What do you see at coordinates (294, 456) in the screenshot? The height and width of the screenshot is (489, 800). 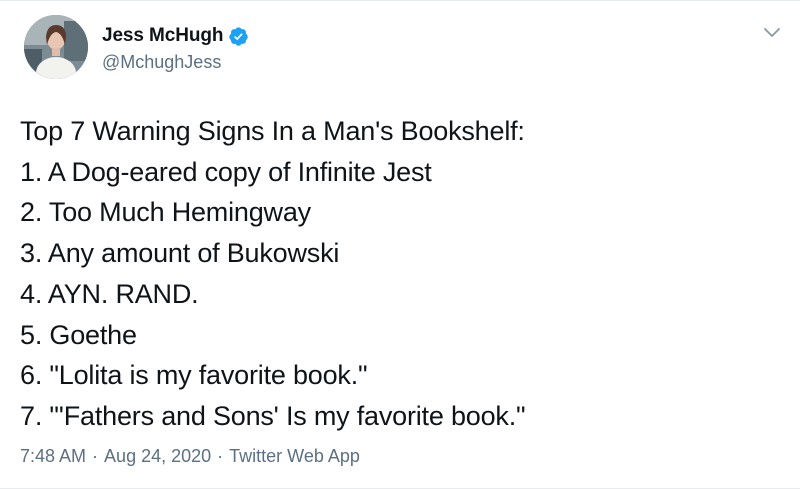 I see `tweet-source: Twitter Web App` at bounding box center [294, 456].